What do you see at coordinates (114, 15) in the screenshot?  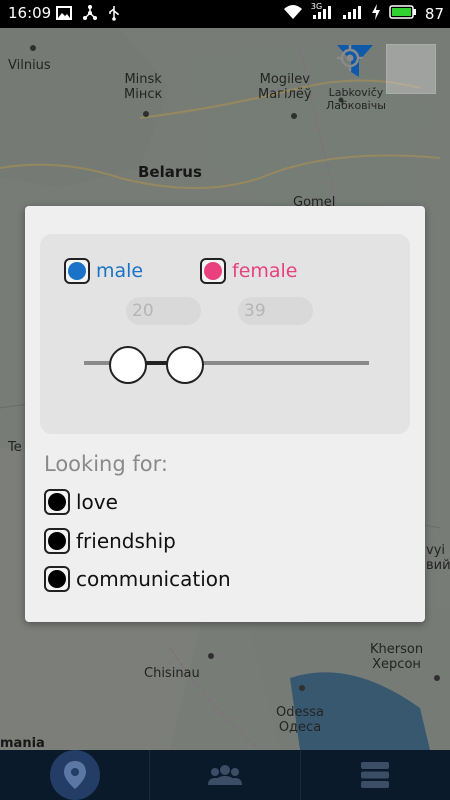 I see `usb-icon` at bounding box center [114, 15].